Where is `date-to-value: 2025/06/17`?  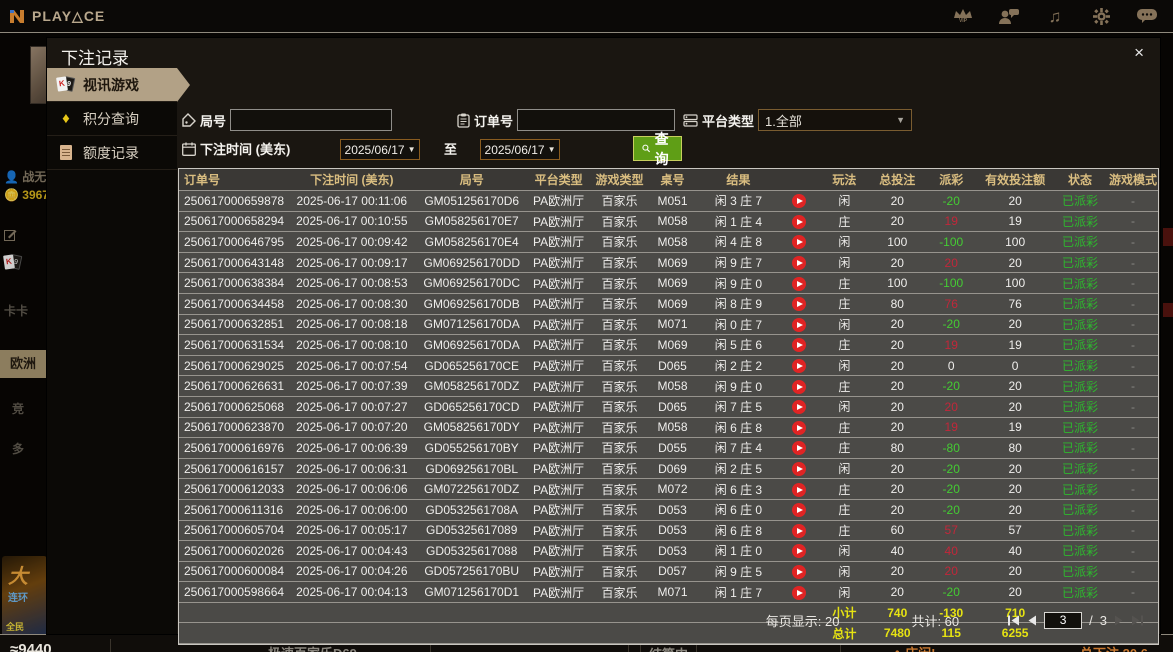
date-to-value: 2025/06/17 is located at coordinates (514, 149).